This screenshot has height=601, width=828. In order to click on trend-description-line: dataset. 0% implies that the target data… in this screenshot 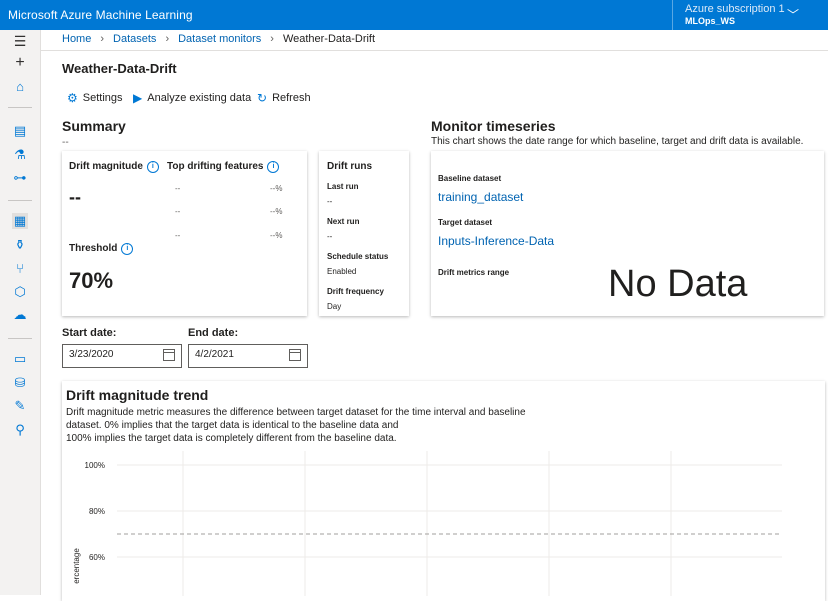, I will do `click(232, 425)`.